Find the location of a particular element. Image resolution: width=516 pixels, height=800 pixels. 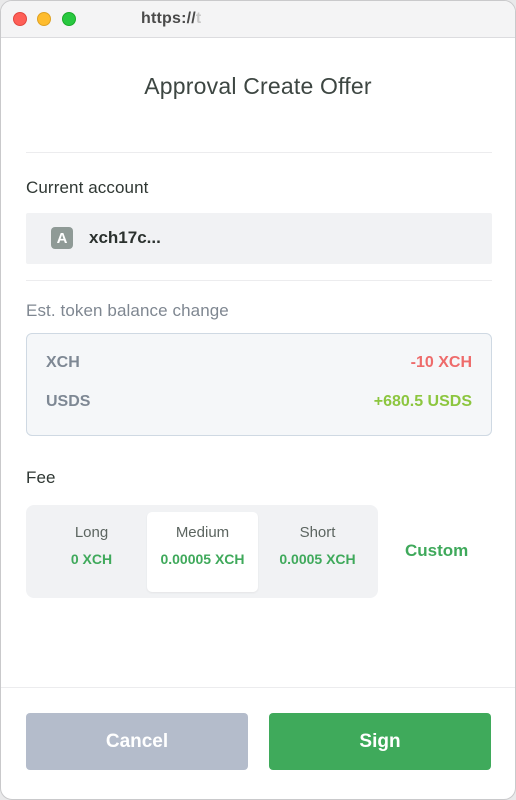

close-window-button is located at coordinates (20, 19).